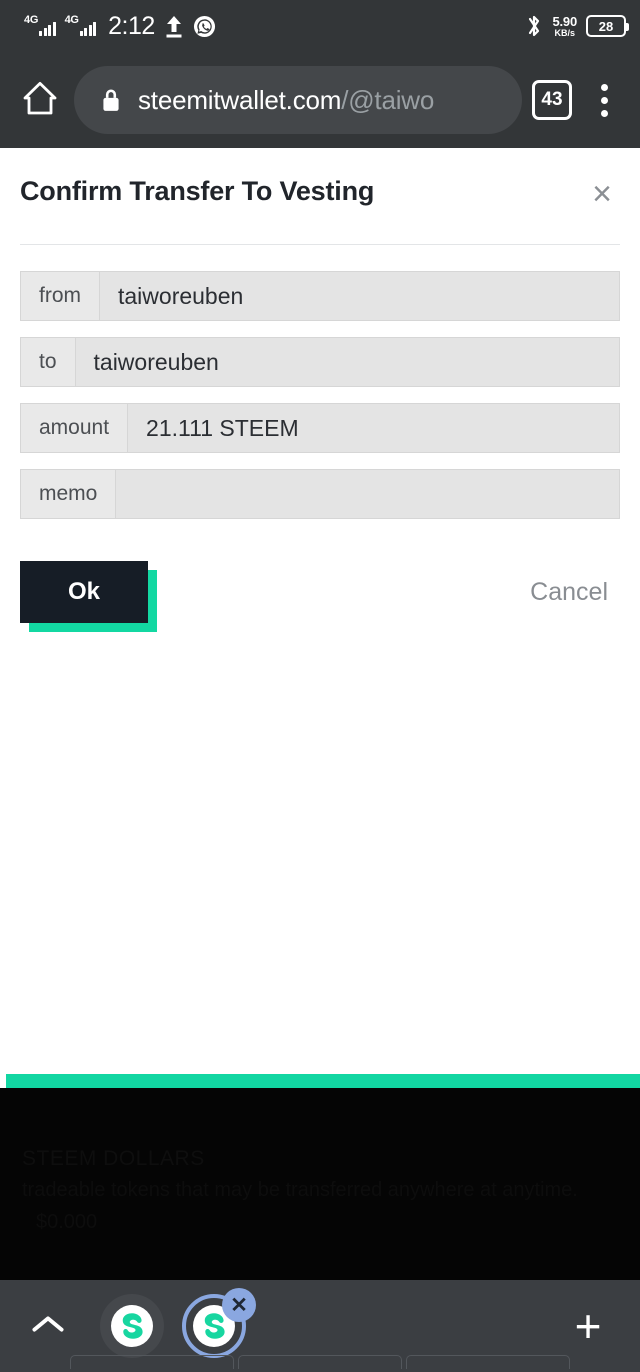 Image resolution: width=640 pixels, height=1372 pixels. I want to click on ok-button: Ok, so click(84, 592).